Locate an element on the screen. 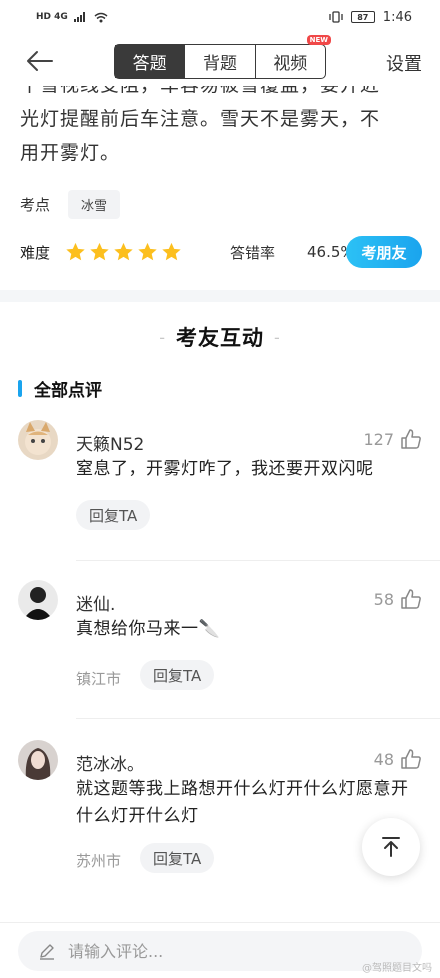  section-title: - 考友互动 - is located at coordinates (220, 337).